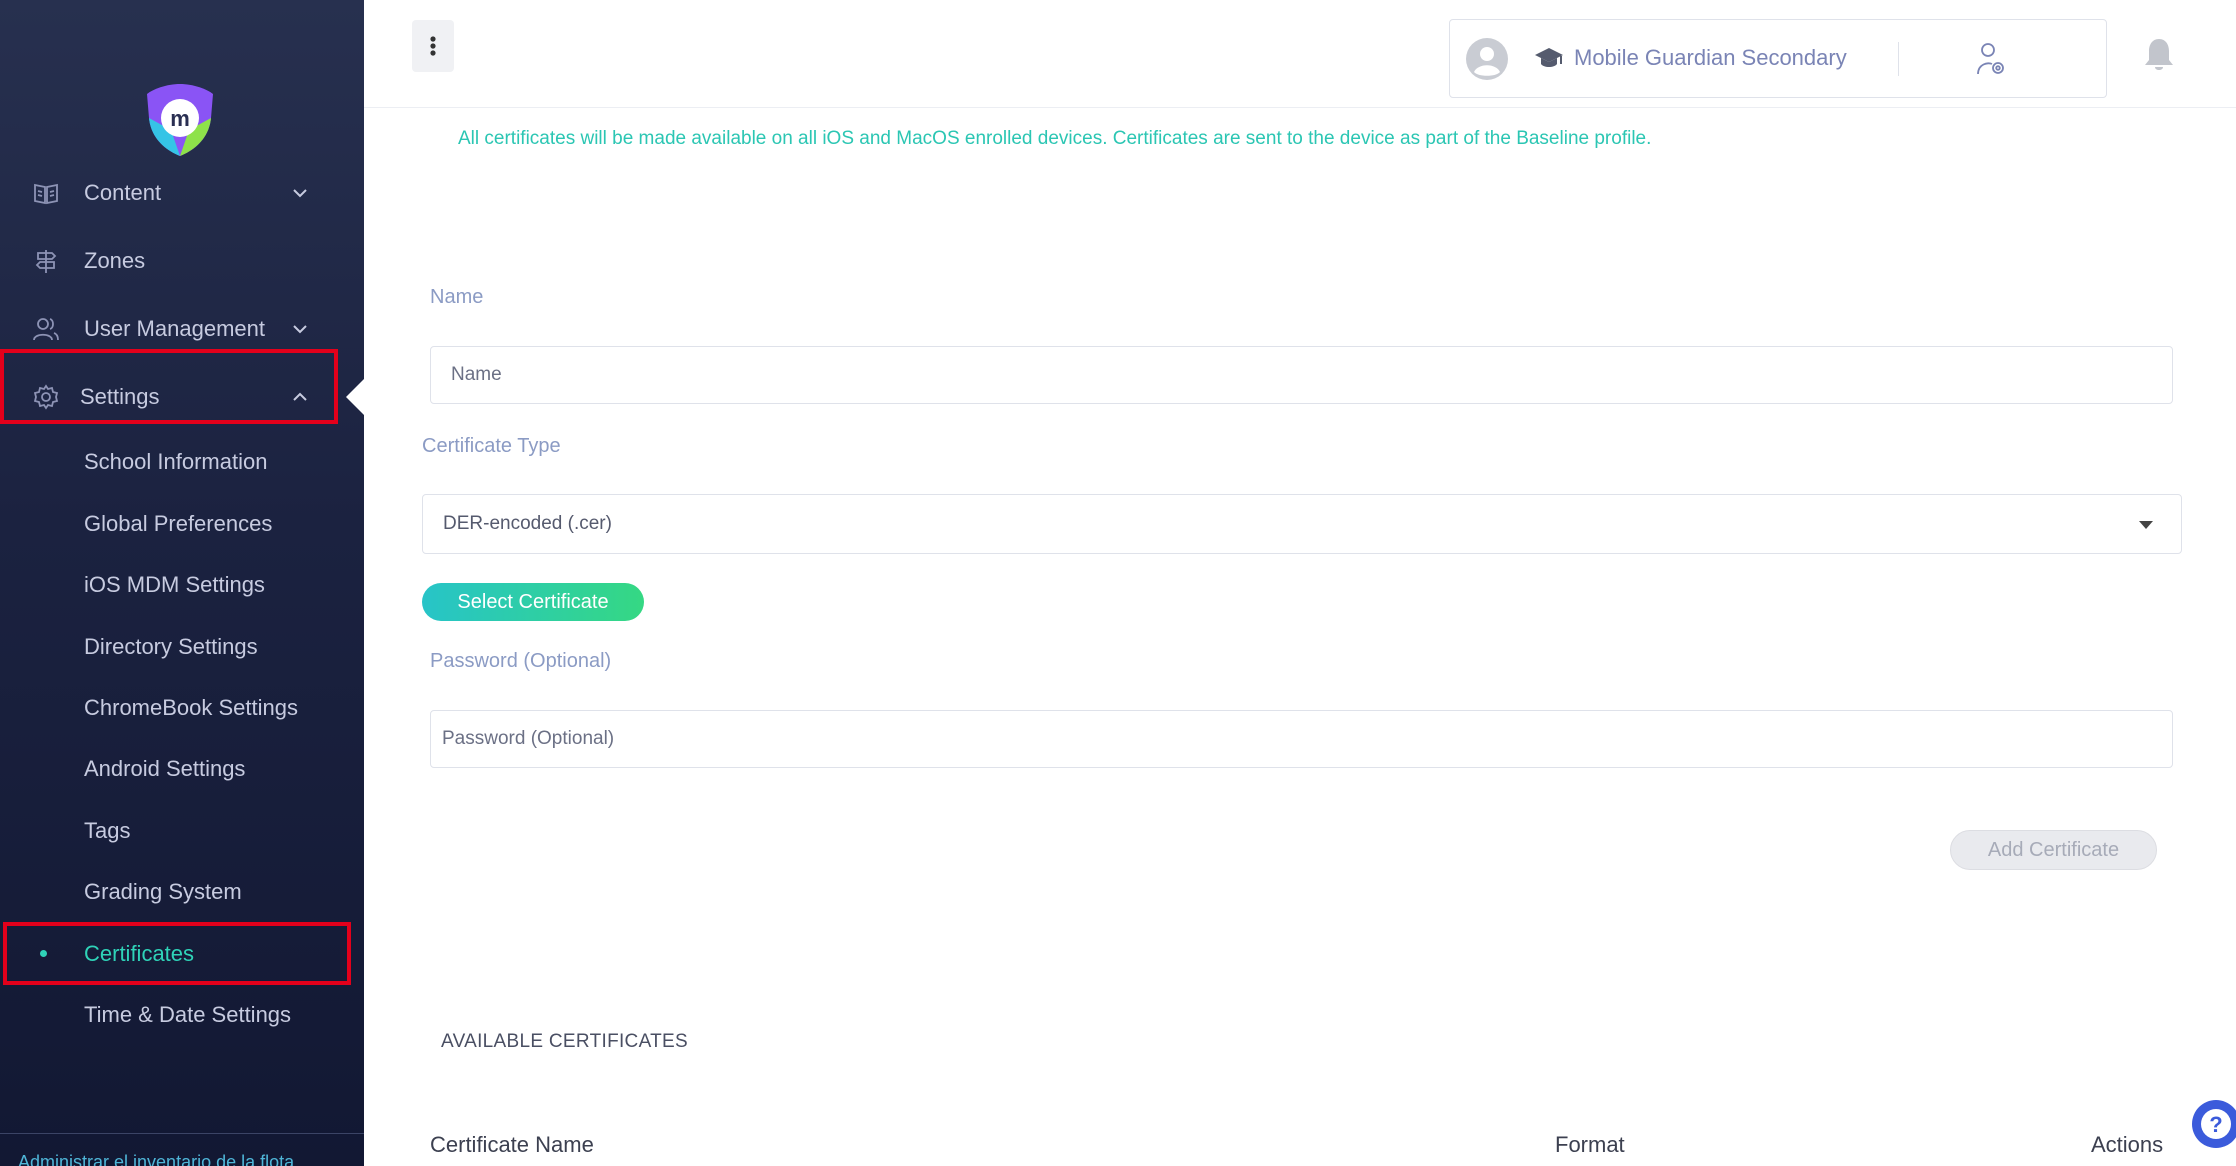 This screenshot has height=1166, width=2236. Describe the element at coordinates (115, 260) in the screenshot. I see `nav-label-zones: Zones` at that location.